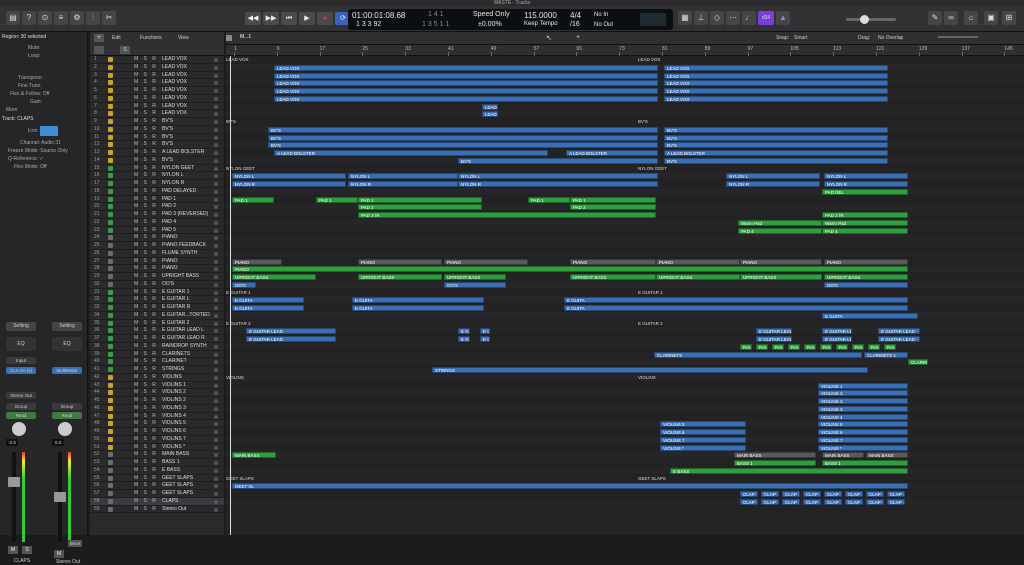 The height and width of the screenshot is (565, 1024). I want to click on region: MAIN BASS, so click(887, 455).